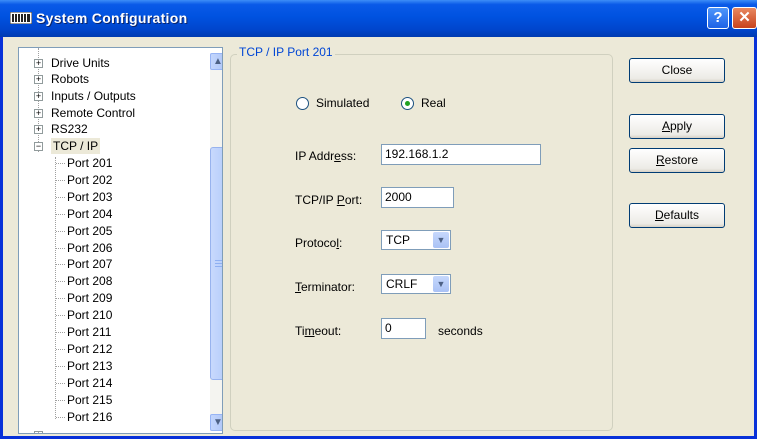  I want to click on tree-item-label: Port 206, so click(90, 247).